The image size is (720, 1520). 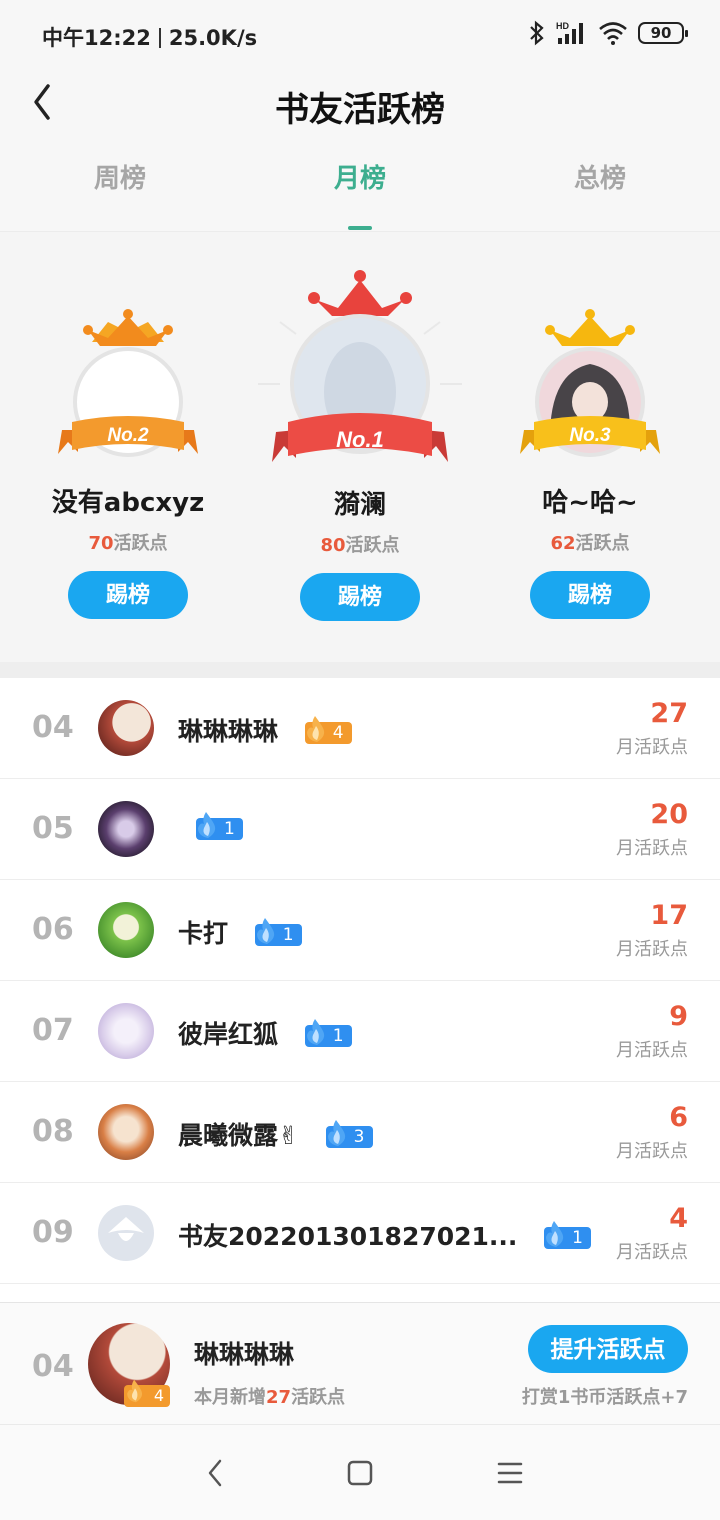 I want to click on system-nav-bar, so click(x=360, y=1472).